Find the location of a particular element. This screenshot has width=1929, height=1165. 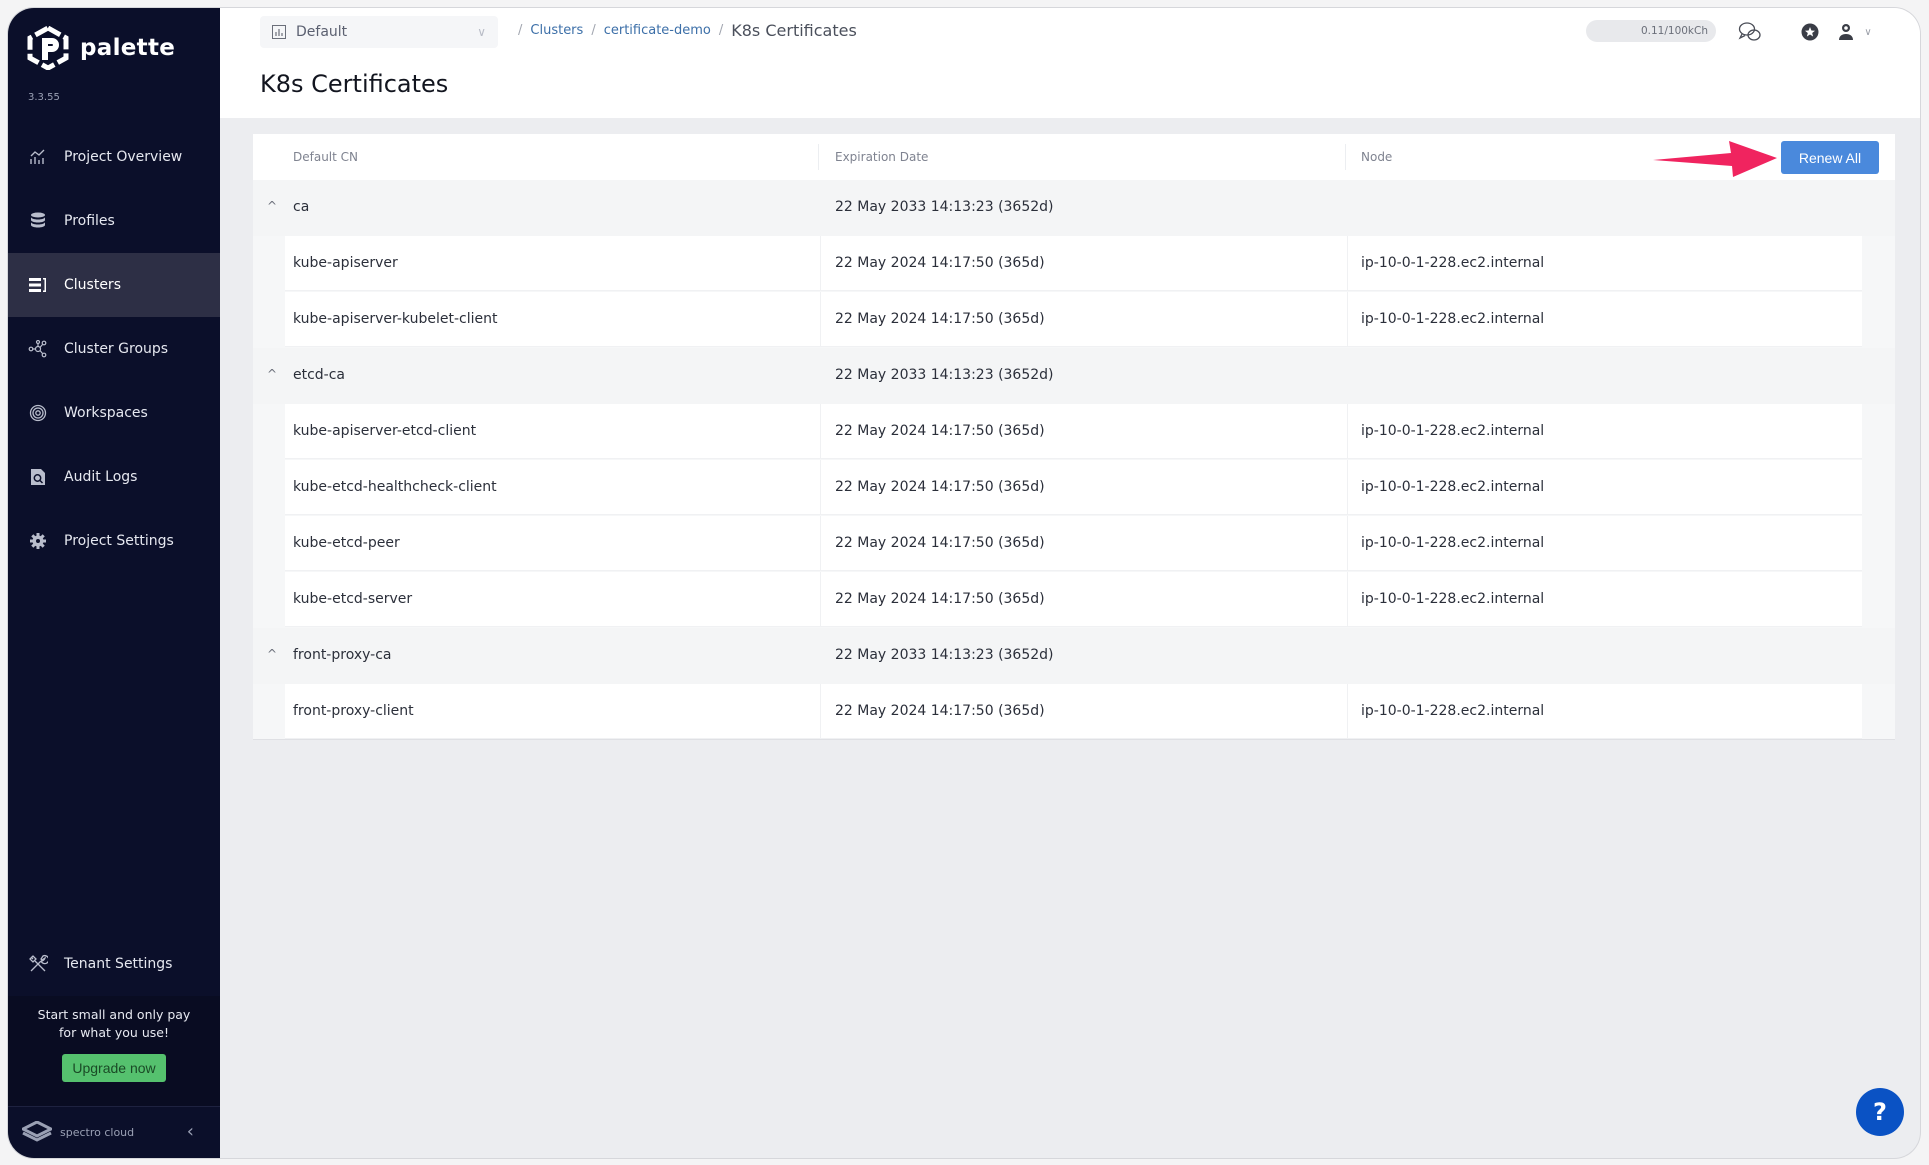

cell-default-cn: kube-apiserver-kubelet-client is located at coordinates (395, 319).